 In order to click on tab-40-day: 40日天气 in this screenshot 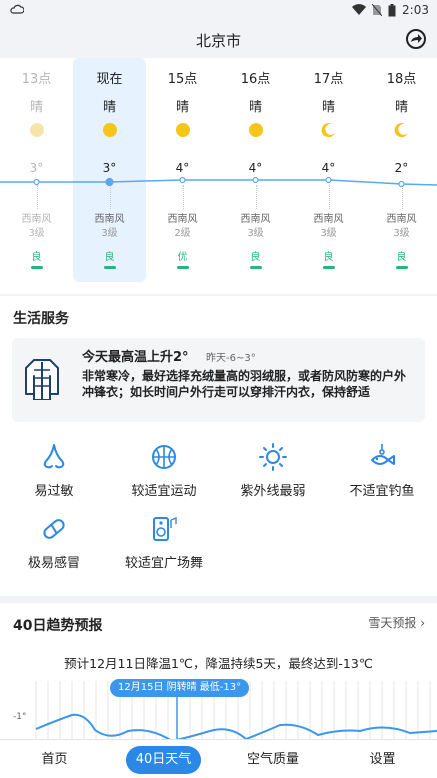, I will do `click(163, 759)`.